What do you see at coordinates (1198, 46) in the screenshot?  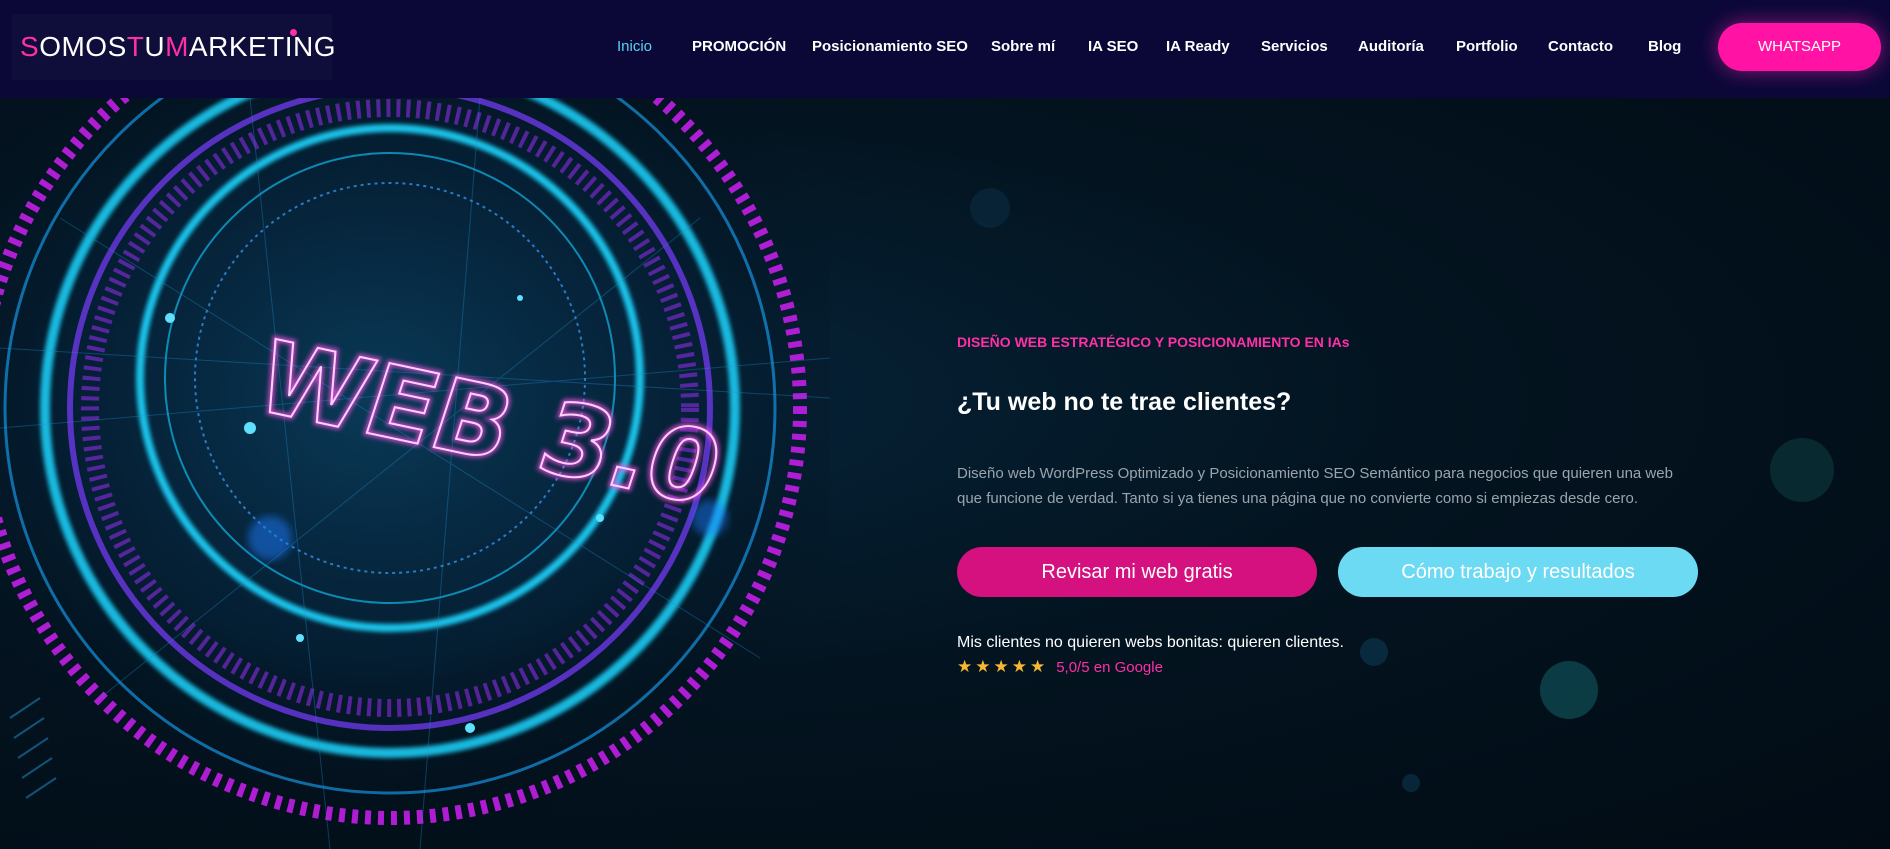 I see `nav-ia-ready: IA Ready` at bounding box center [1198, 46].